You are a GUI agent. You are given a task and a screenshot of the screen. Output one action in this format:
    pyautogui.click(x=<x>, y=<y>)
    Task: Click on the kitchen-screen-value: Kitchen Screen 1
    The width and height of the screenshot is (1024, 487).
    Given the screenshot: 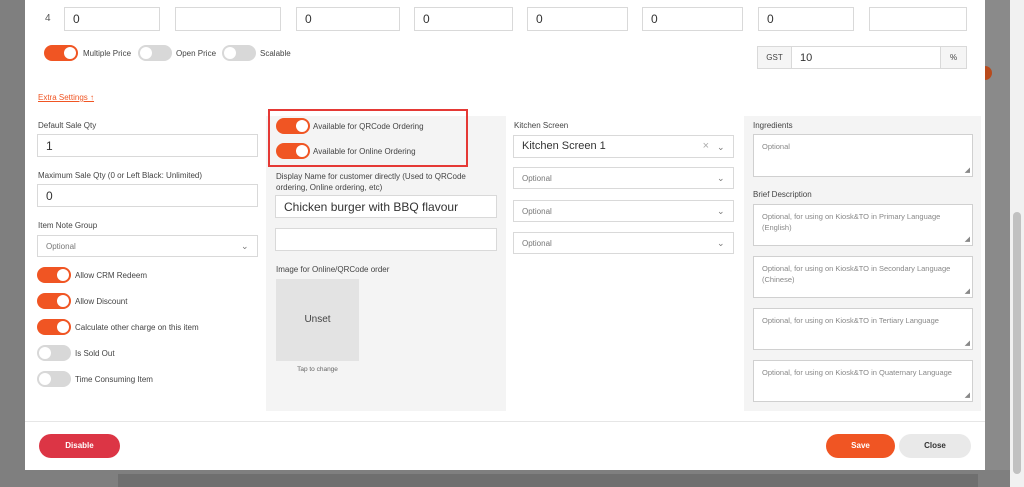 What is the action you would take?
    pyautogui.click(x=564, y=146)
    